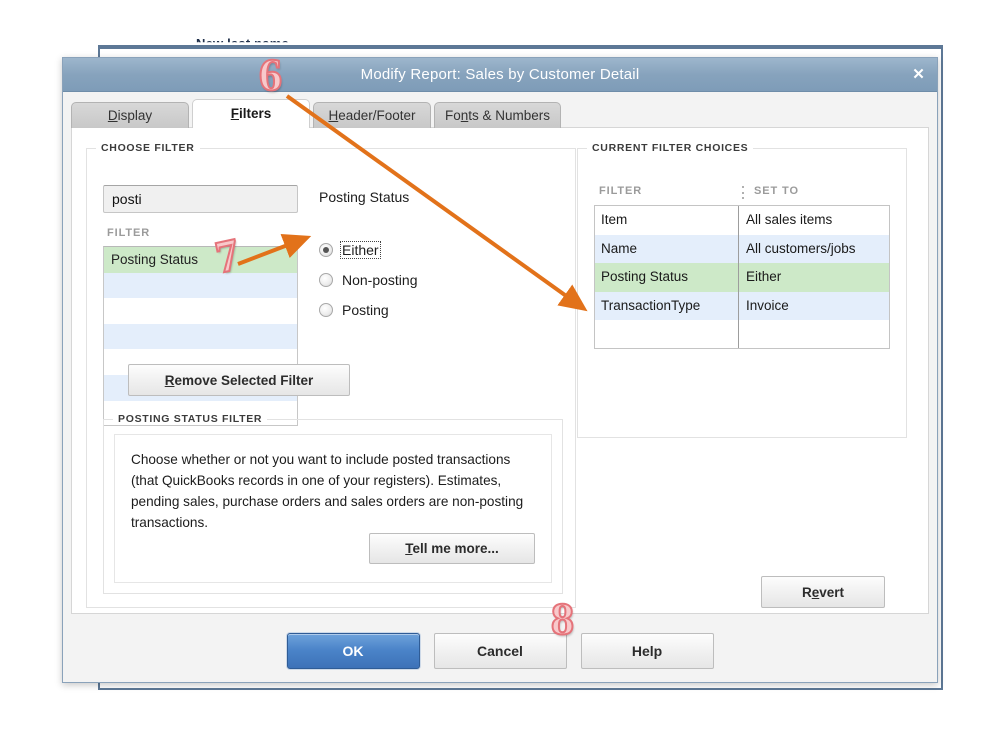  I want to click on radio-non-posting-label: Non-posting, so click(380, 280).